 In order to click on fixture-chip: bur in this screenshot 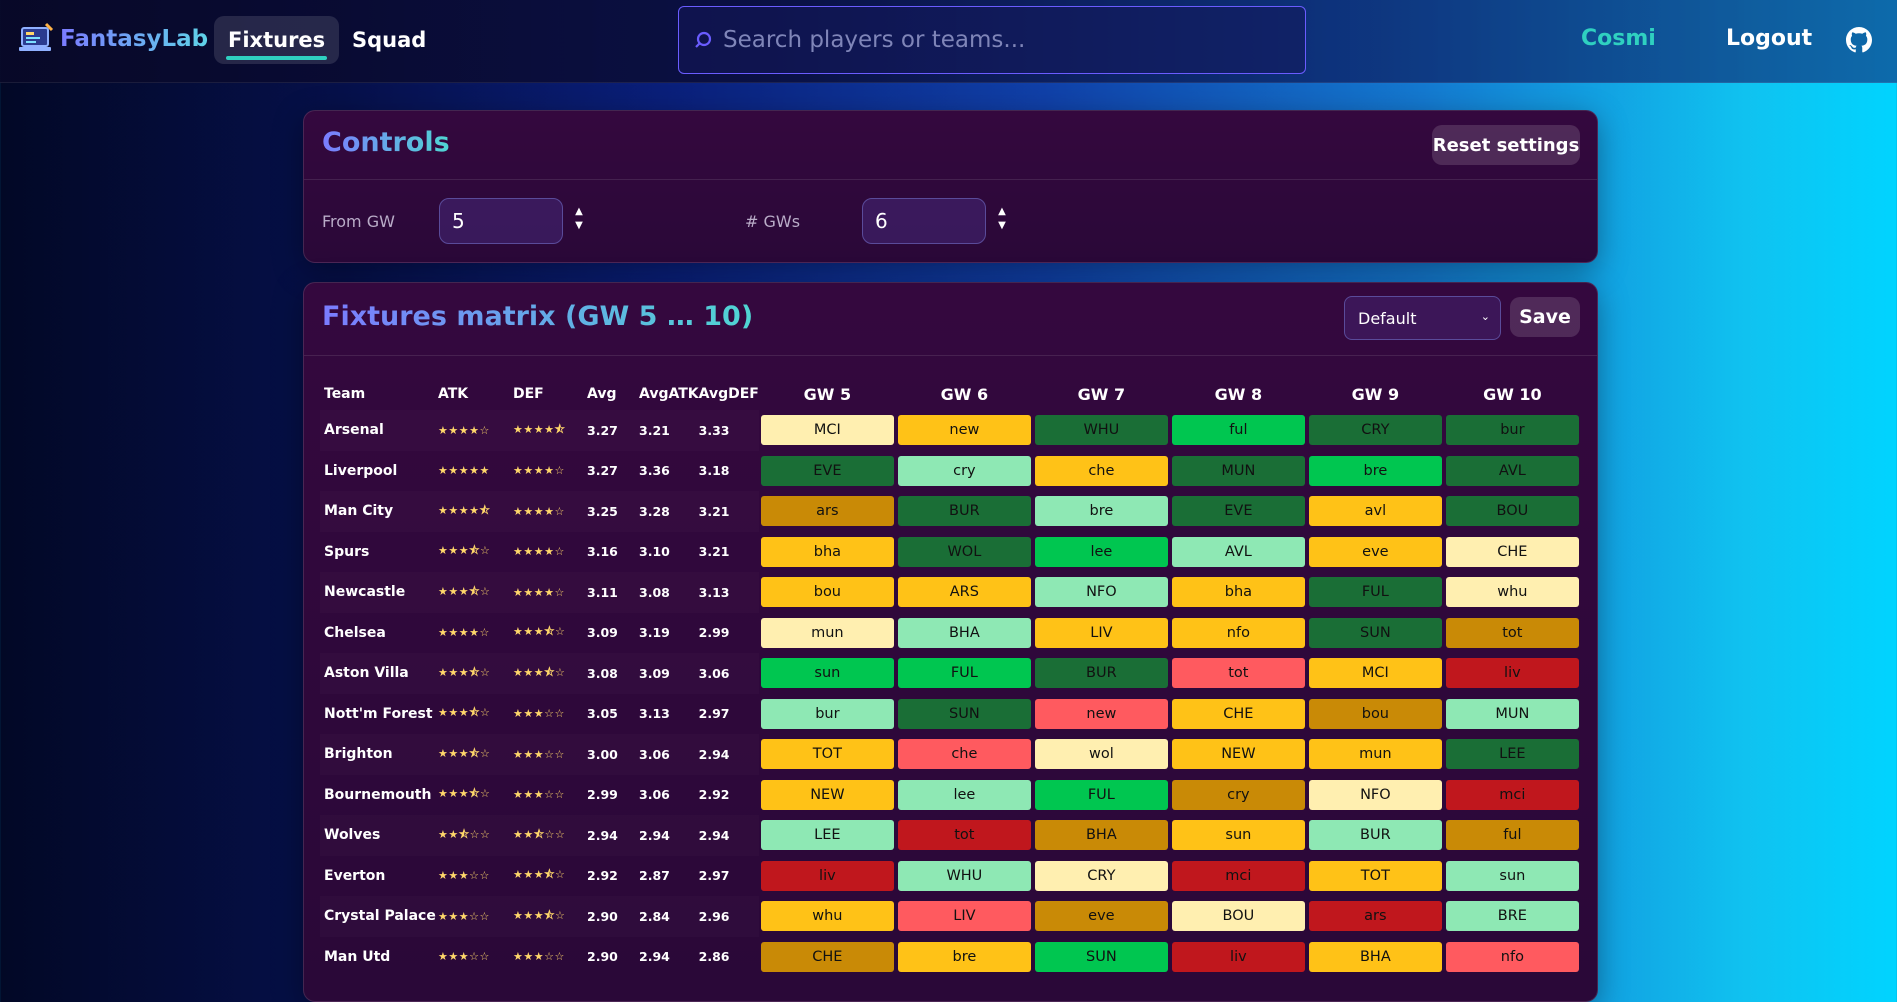, I will do `click(1512, 430)`.